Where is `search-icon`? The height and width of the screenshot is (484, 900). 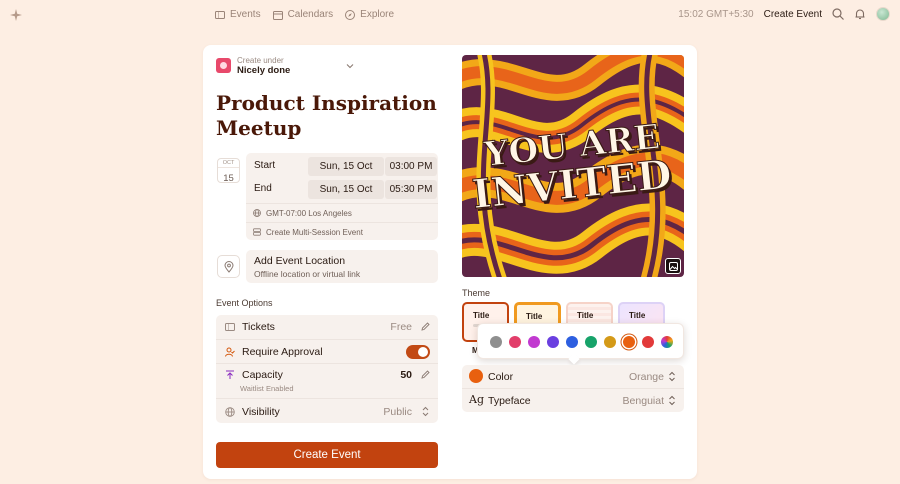
search-icon is located at coordinates (838, 14).